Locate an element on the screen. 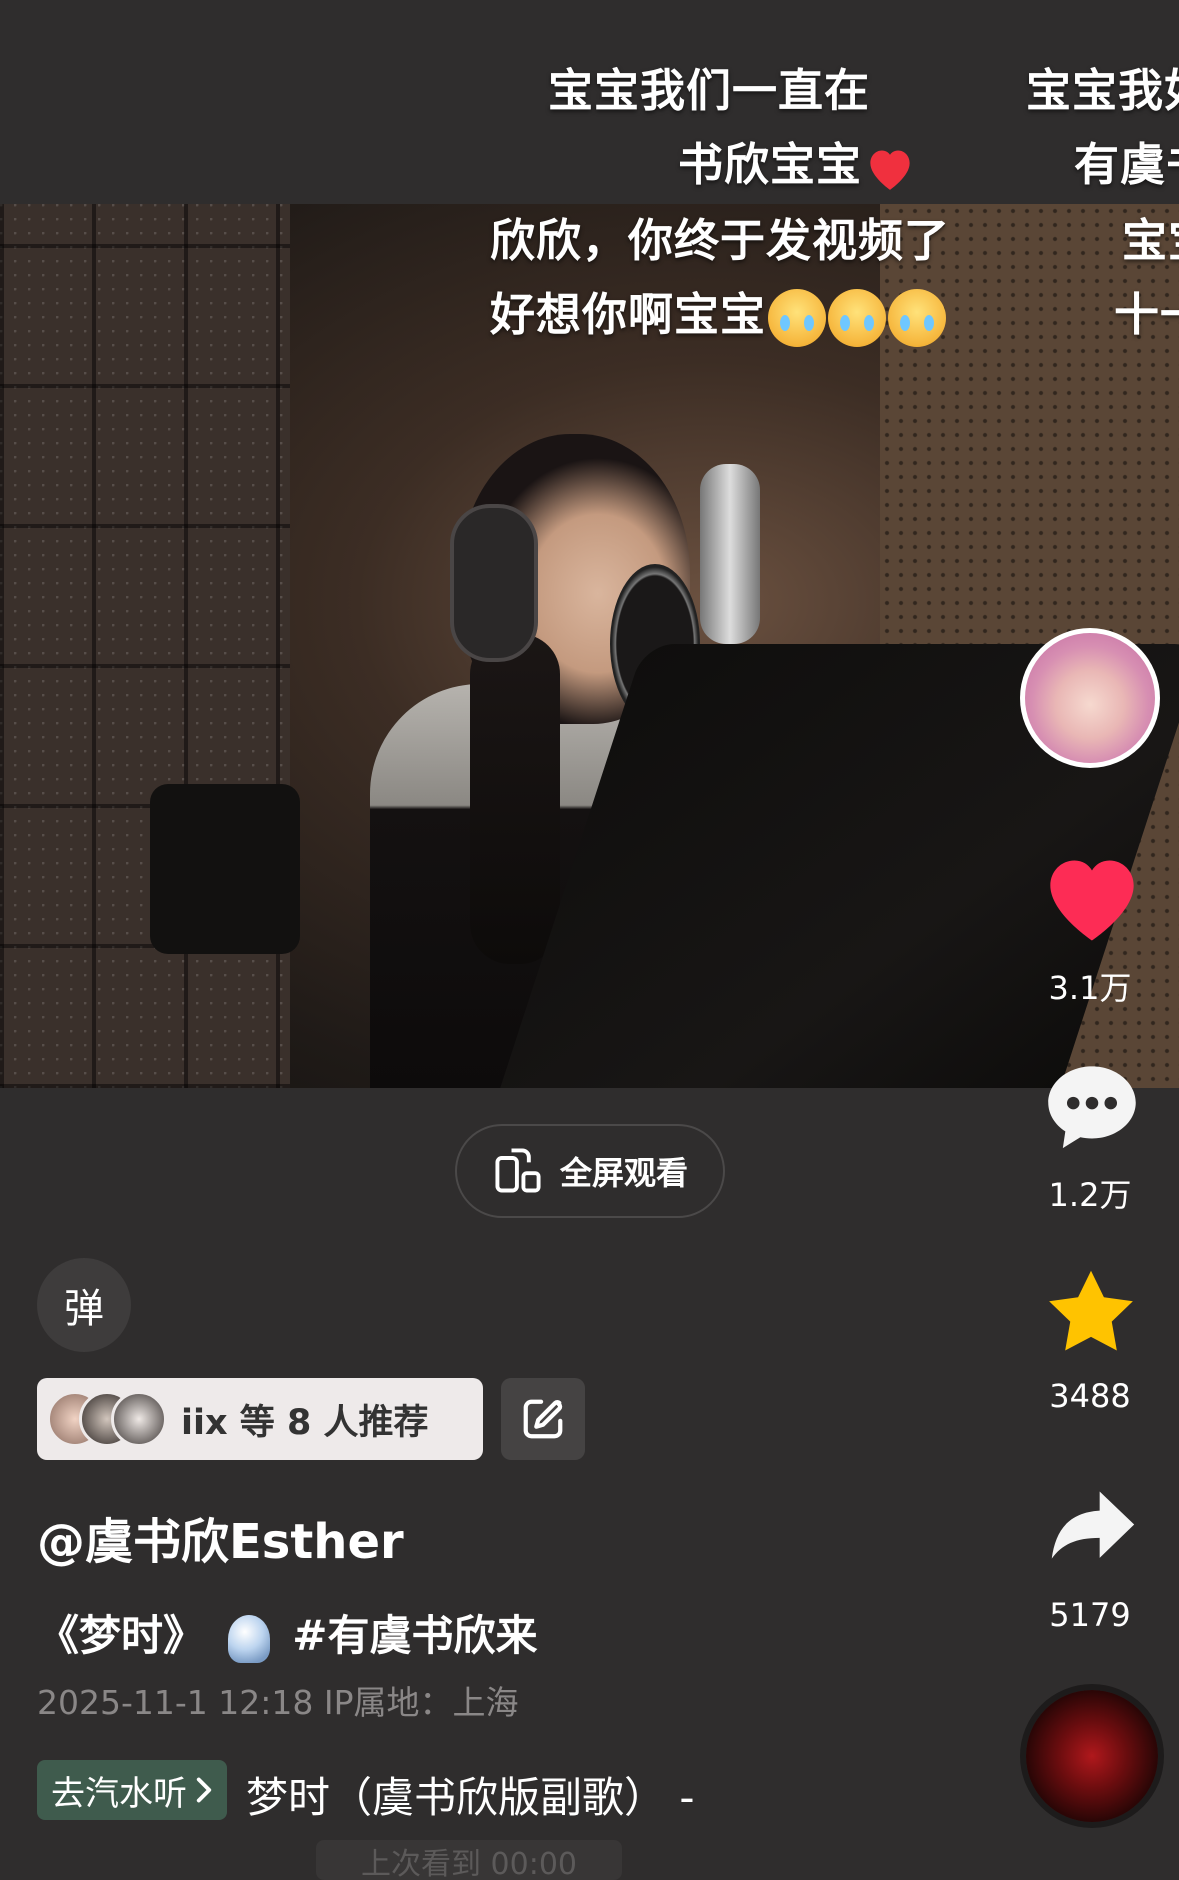  recommender-avatars is located at coordinates (107, 1419).